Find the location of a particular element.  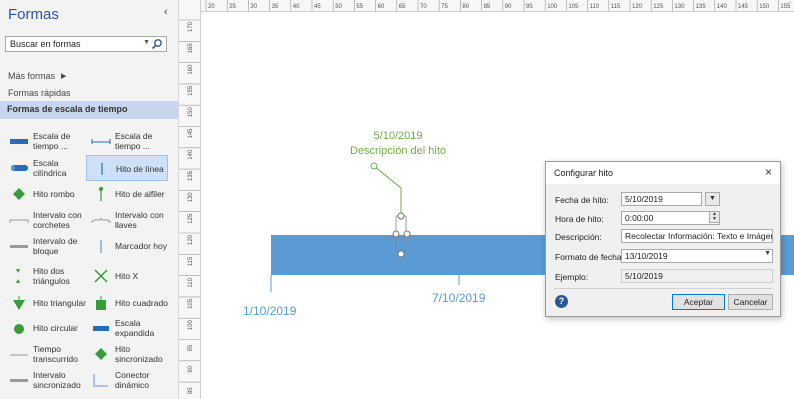

shape-item: Tiempo transcurrido is located at coordinates (45, 354).